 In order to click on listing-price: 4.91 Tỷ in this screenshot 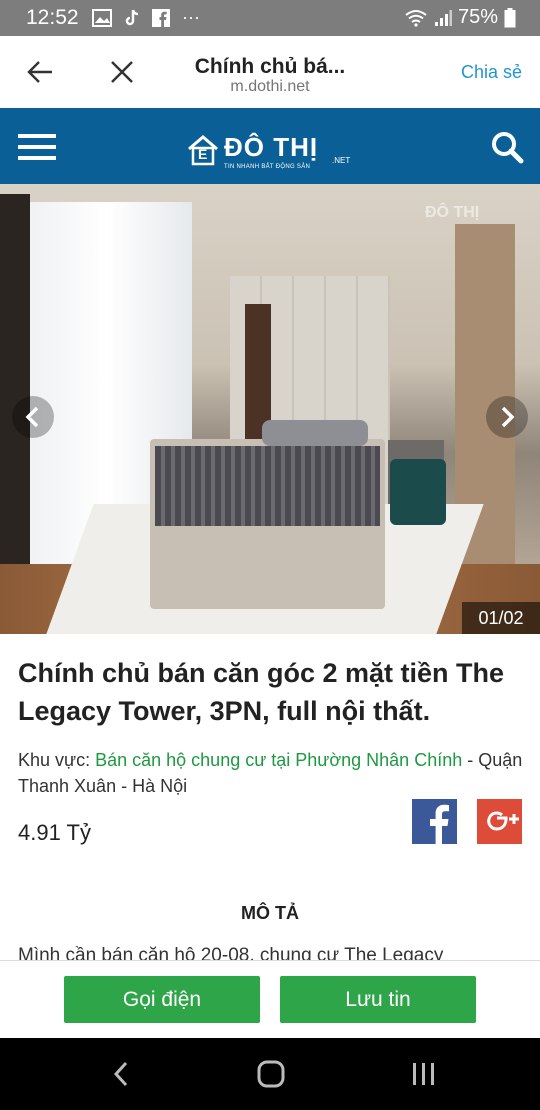, I will do `click(54, 832)`.